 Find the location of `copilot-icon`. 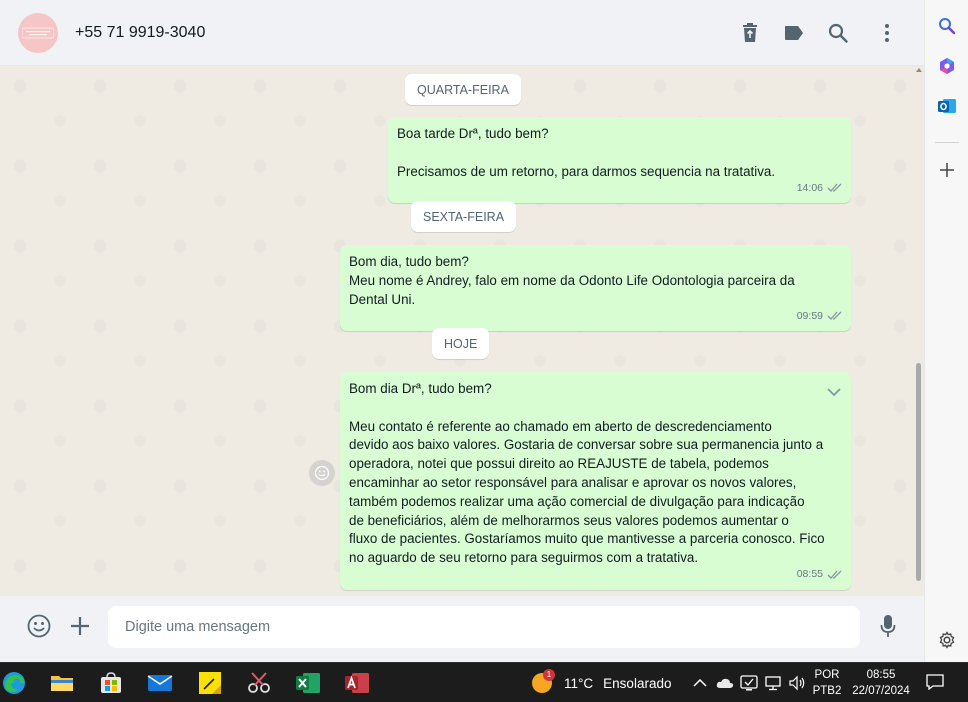

copilot-icon is located at coordinates (947, 66).